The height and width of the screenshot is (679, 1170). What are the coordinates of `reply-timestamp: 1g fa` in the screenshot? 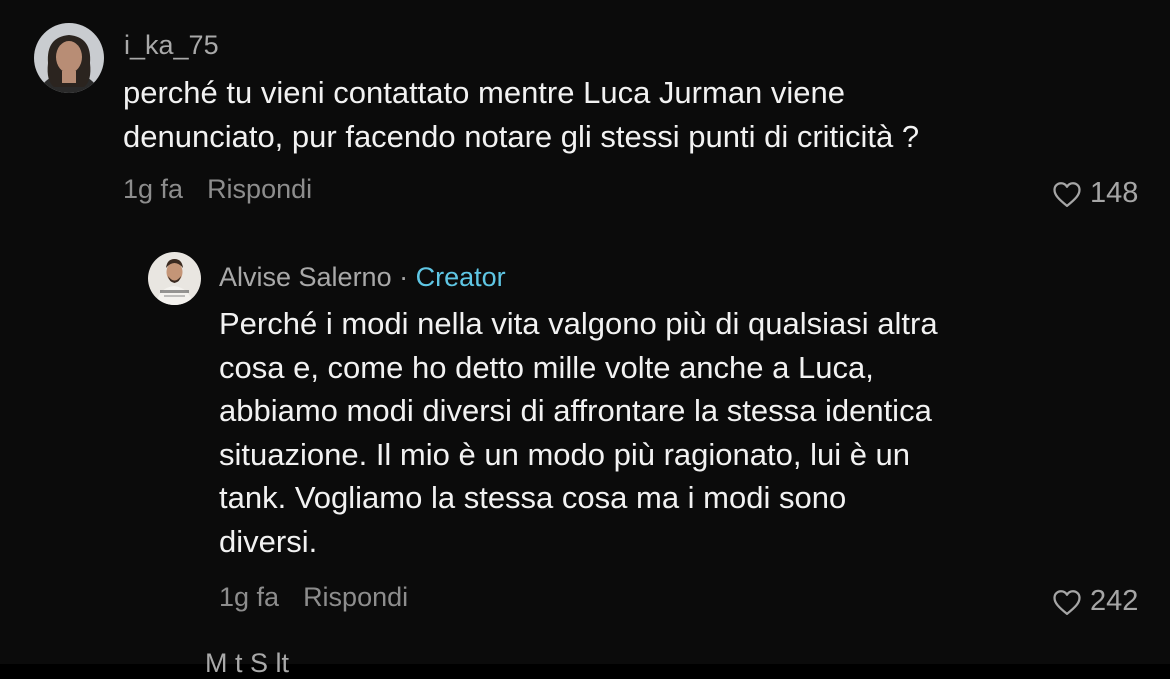 It's located at (249, 597).